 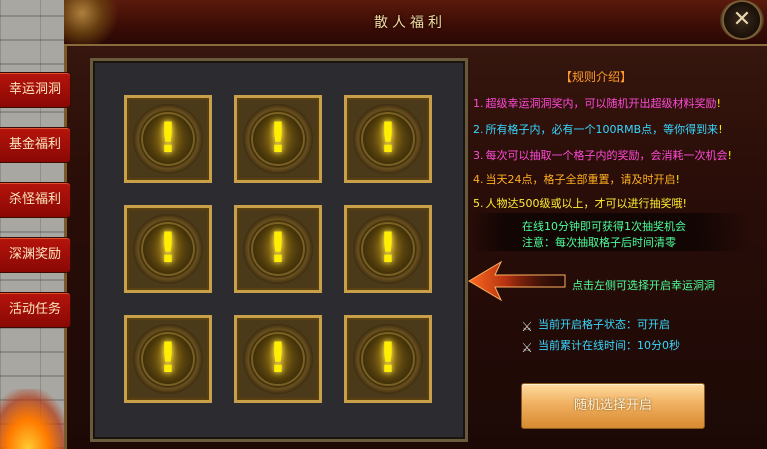 What do you see at coordinates (517, 281) in the screenshot?
I see `left-arrow-icon` at bounding box center [517, 281].